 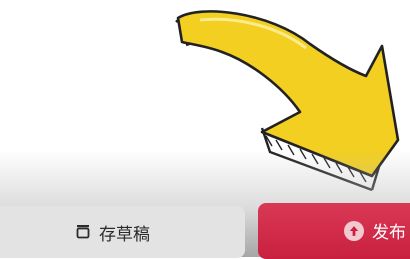 I want to click on upload-arrow-icon, so click(x=354, y=231).